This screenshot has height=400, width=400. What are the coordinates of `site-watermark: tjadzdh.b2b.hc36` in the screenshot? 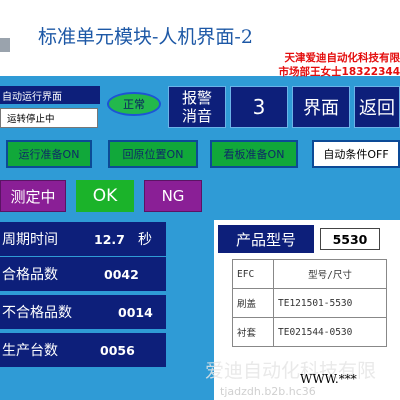 It's located at (268, 391).